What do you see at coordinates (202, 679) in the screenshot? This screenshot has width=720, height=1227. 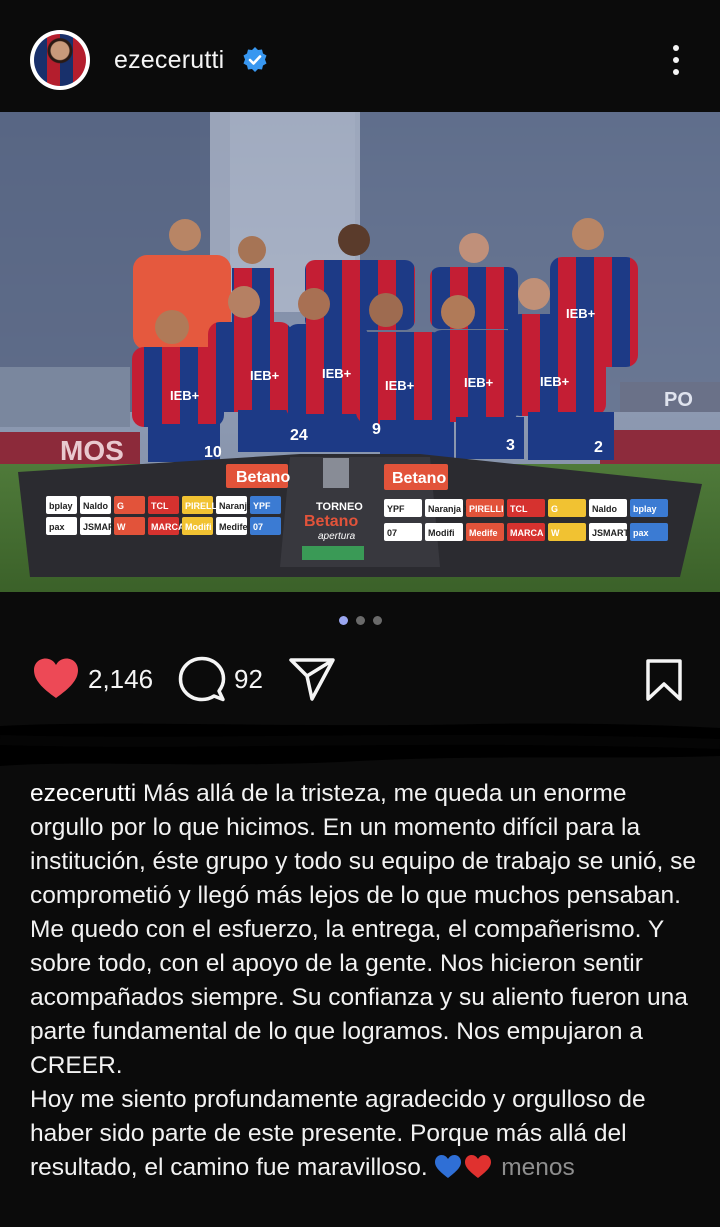 I see `comment-icon` at bounding box center [202, 679].